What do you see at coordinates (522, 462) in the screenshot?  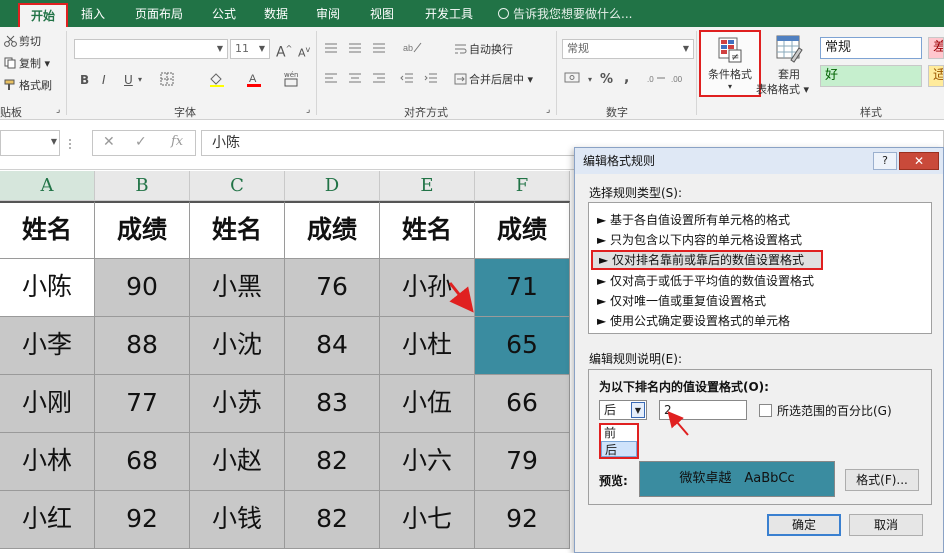 I see `table-cell: 79` at bounding box center [522, 462].